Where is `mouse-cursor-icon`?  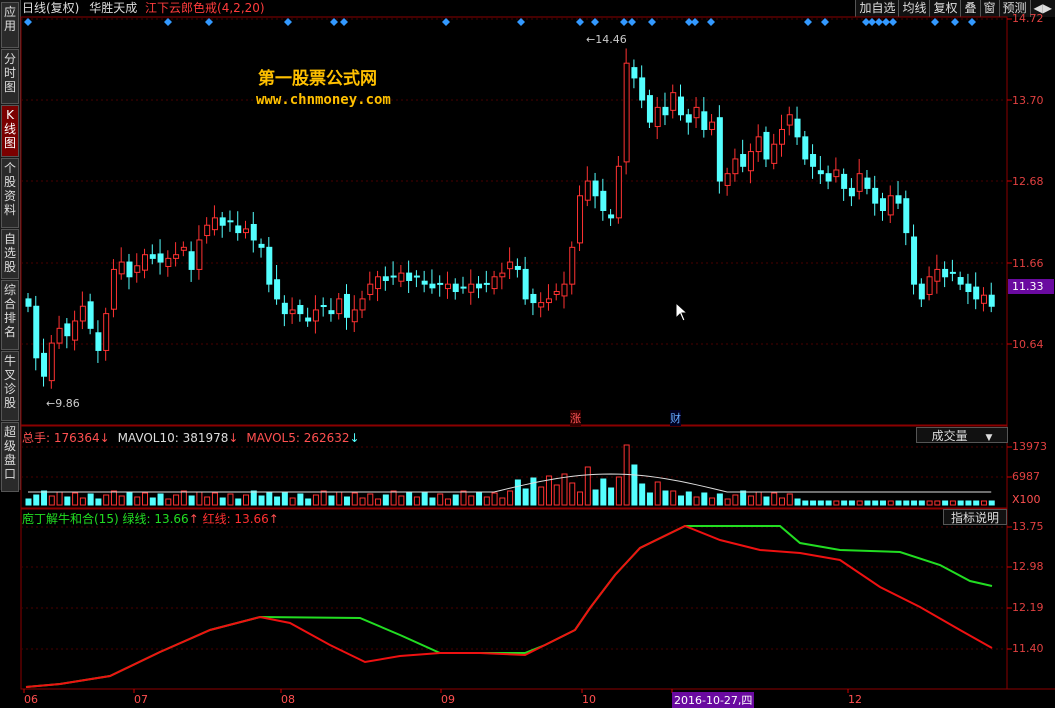 mouse-cursor-icon is located at coordinates (682, 312).